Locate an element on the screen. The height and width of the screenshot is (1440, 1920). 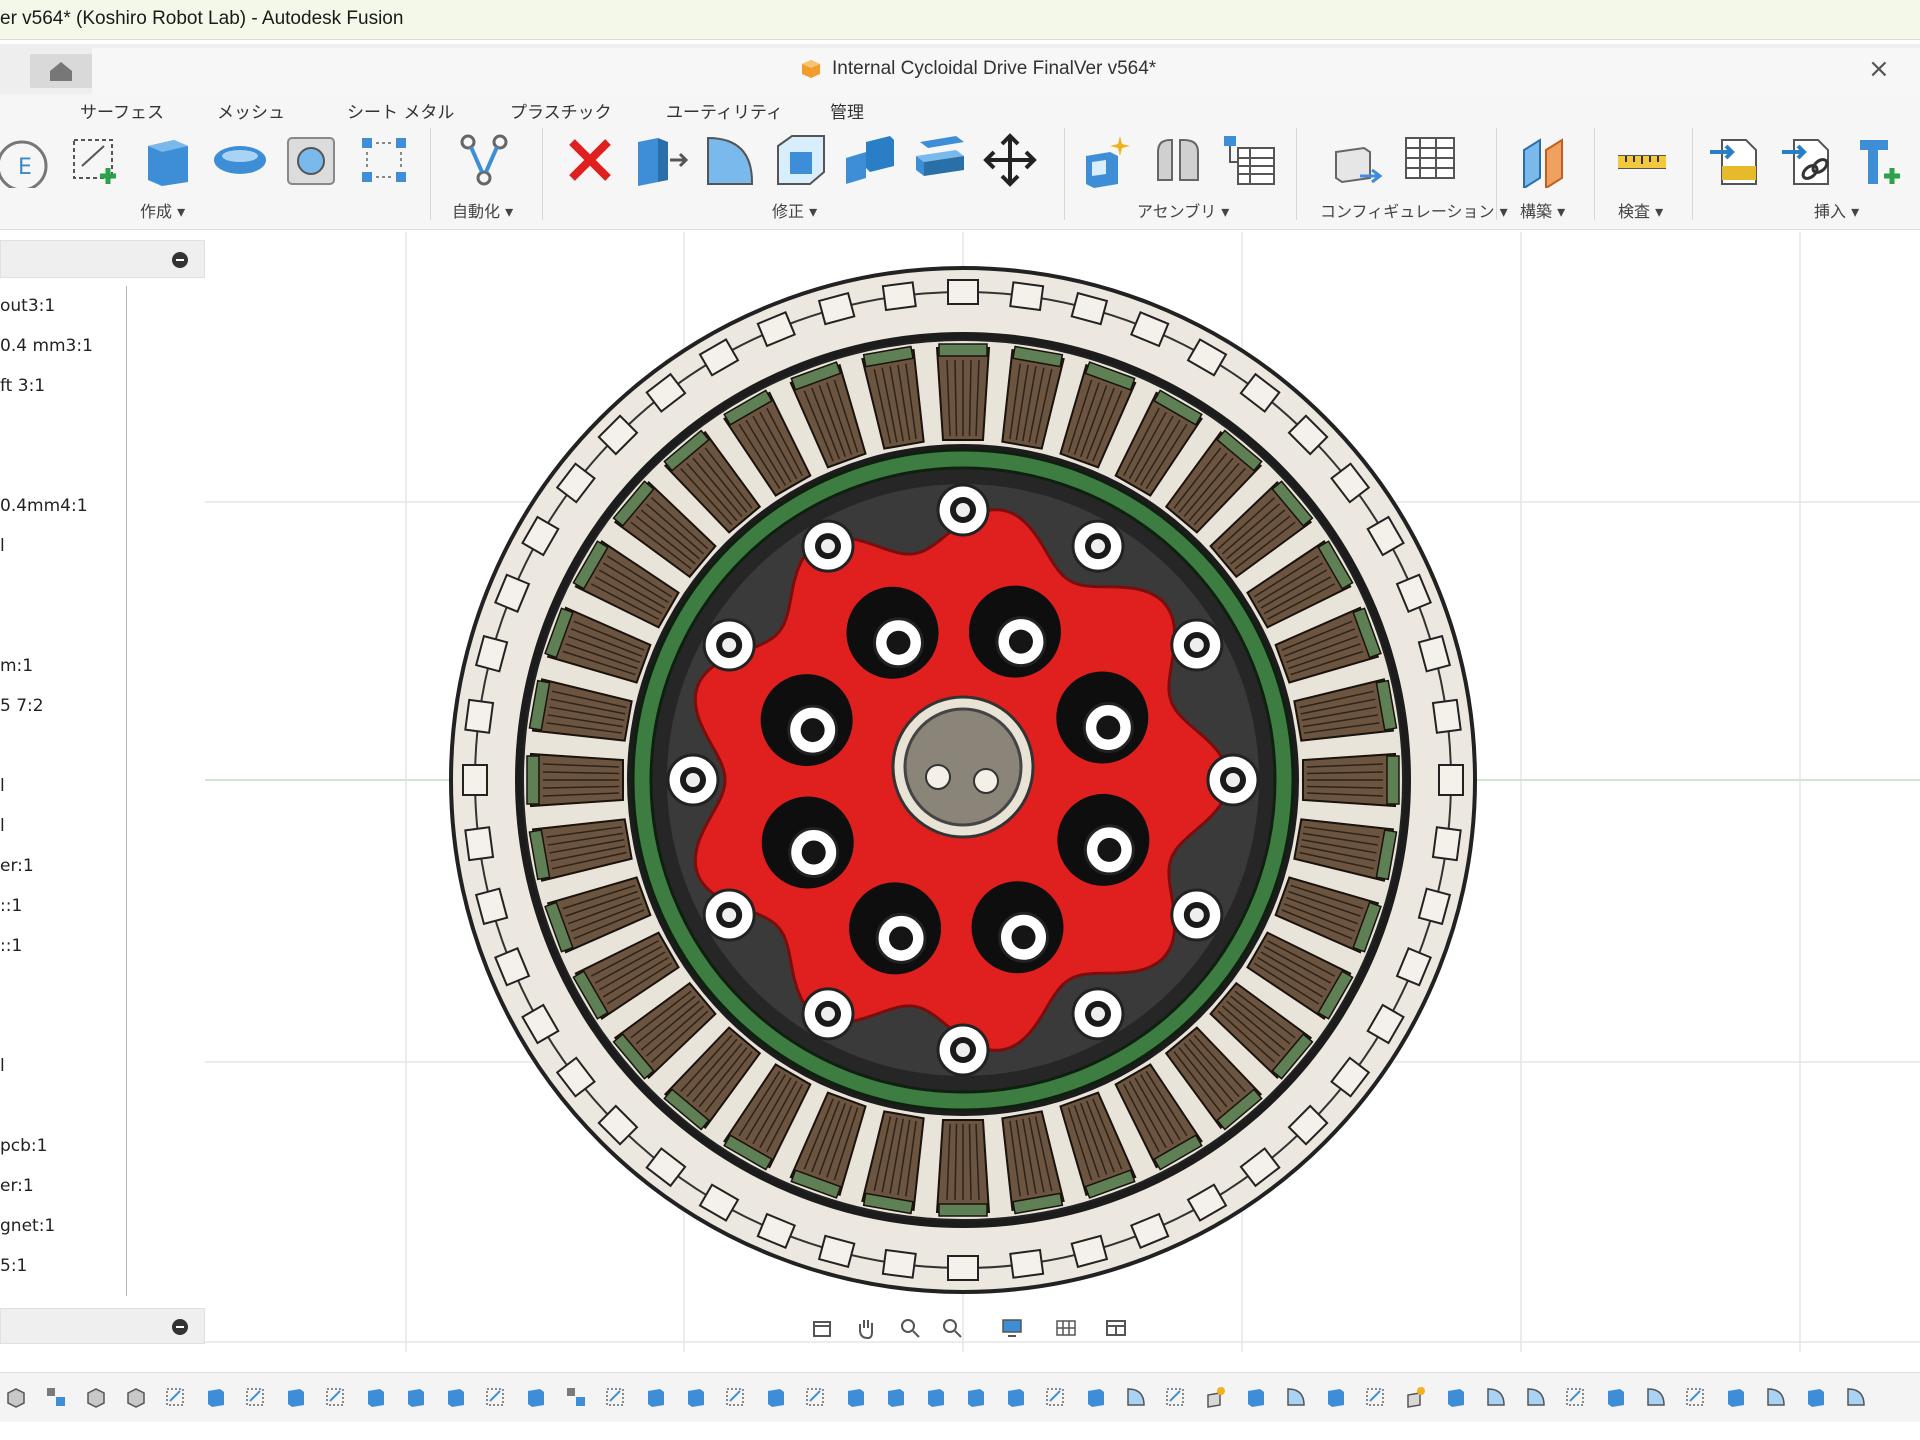
move-icon is located at coordinates (1010, 160).